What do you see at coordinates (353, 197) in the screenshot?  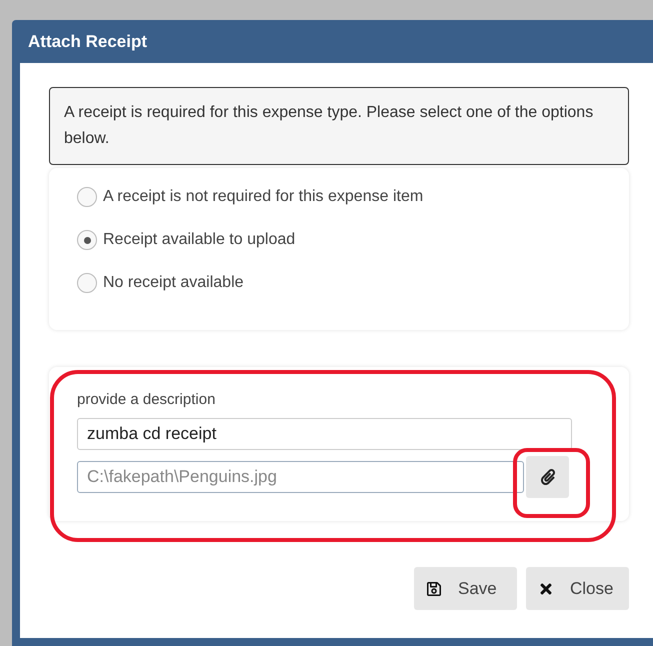 I see `radio-option: A receipt is not required for this expense item` at bounding box center [353, 197].